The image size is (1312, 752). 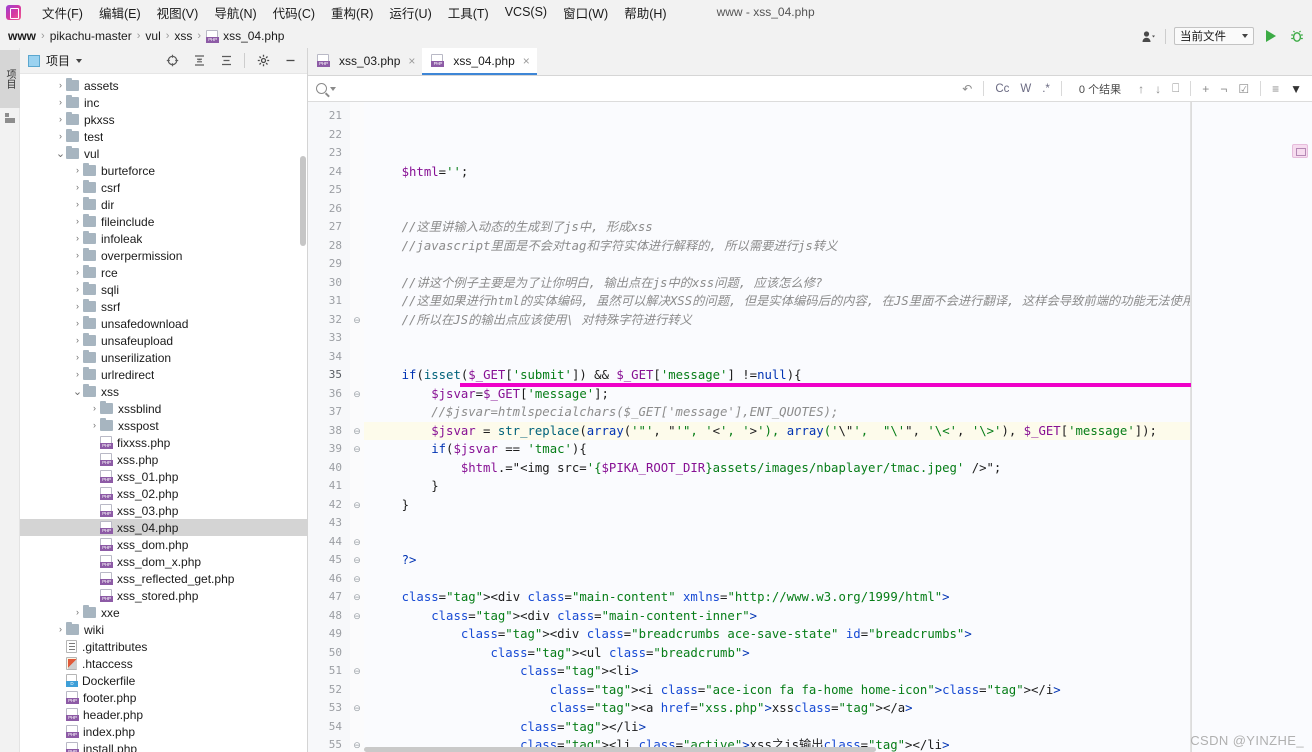 What do you see at coordinates (163, 425) in the screenshot?
I see `tree-item-xsspost: › xsspost` at bounding box center [163, 425].